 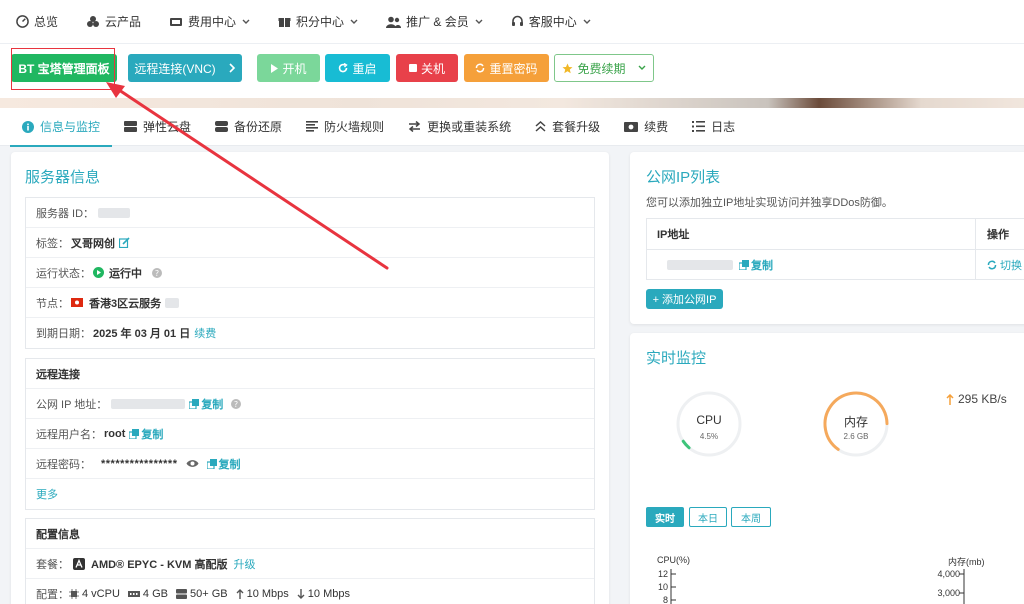 What do you see at coordinates (665, 599) in the screenshot?
I see `cpu-tick: 8` at bounding box center [665, 599].